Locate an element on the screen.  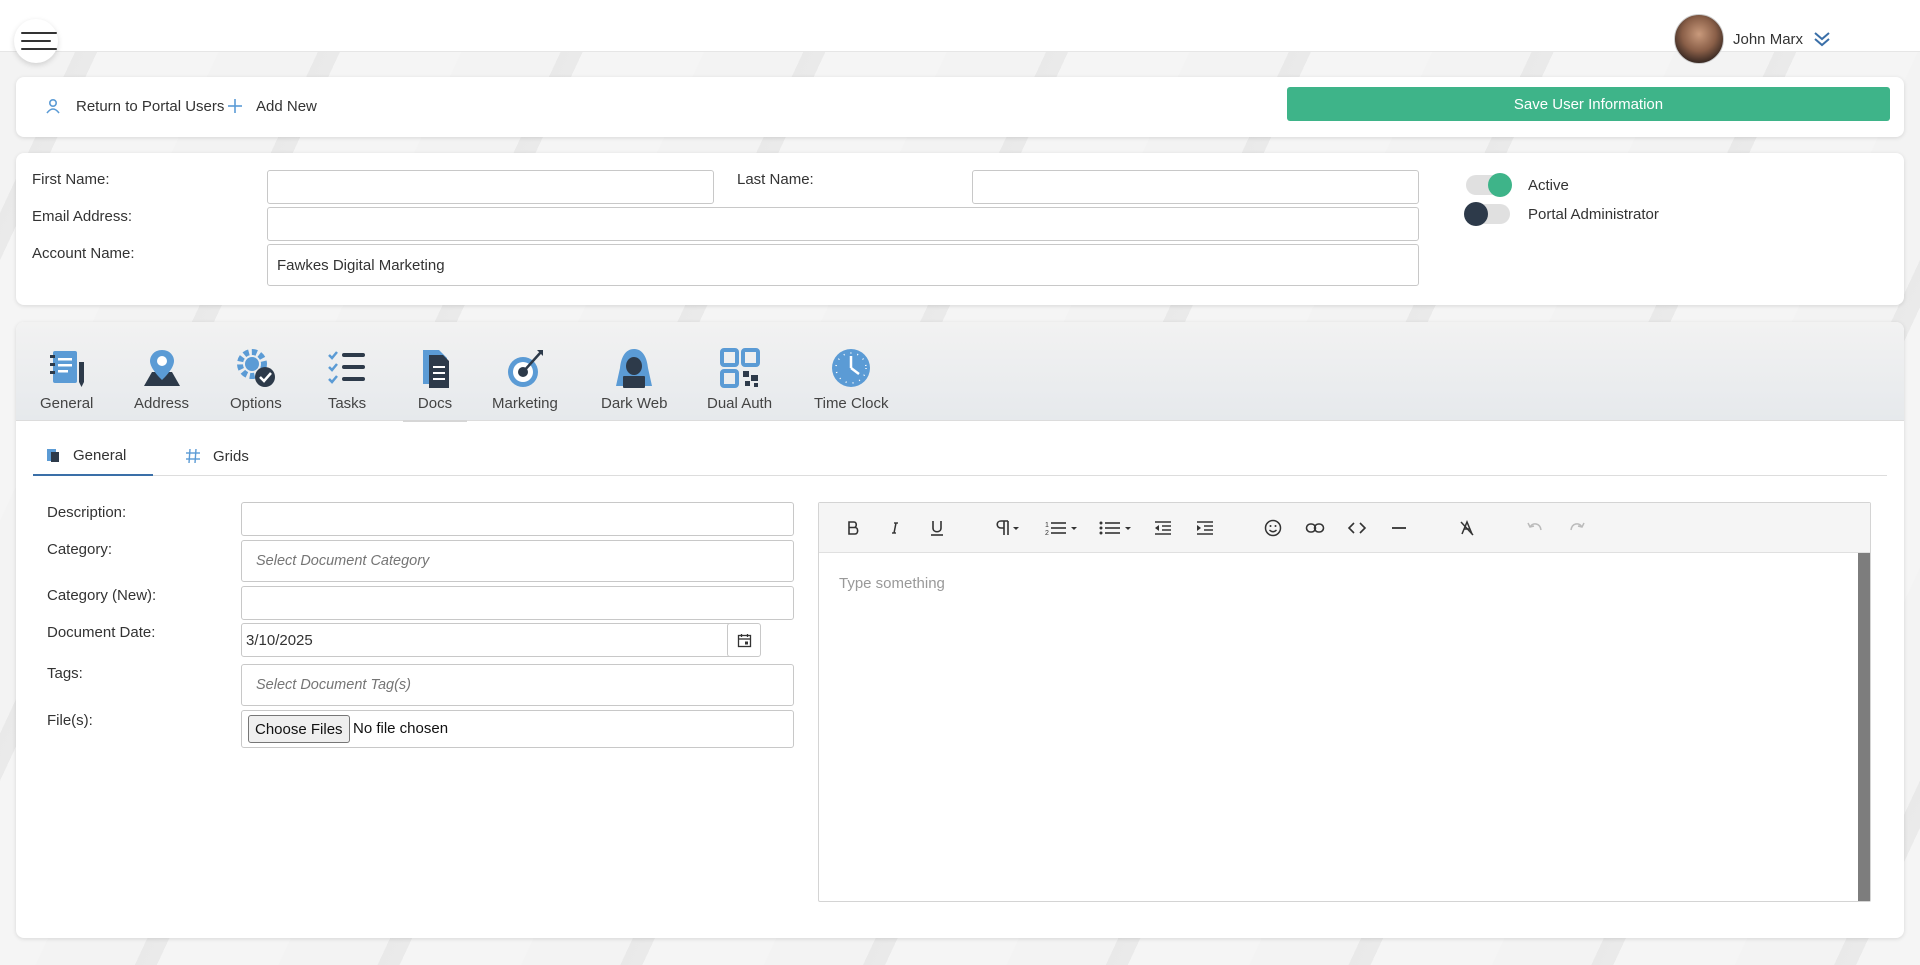
outdent-icon is located at coordinates (1163, 528).